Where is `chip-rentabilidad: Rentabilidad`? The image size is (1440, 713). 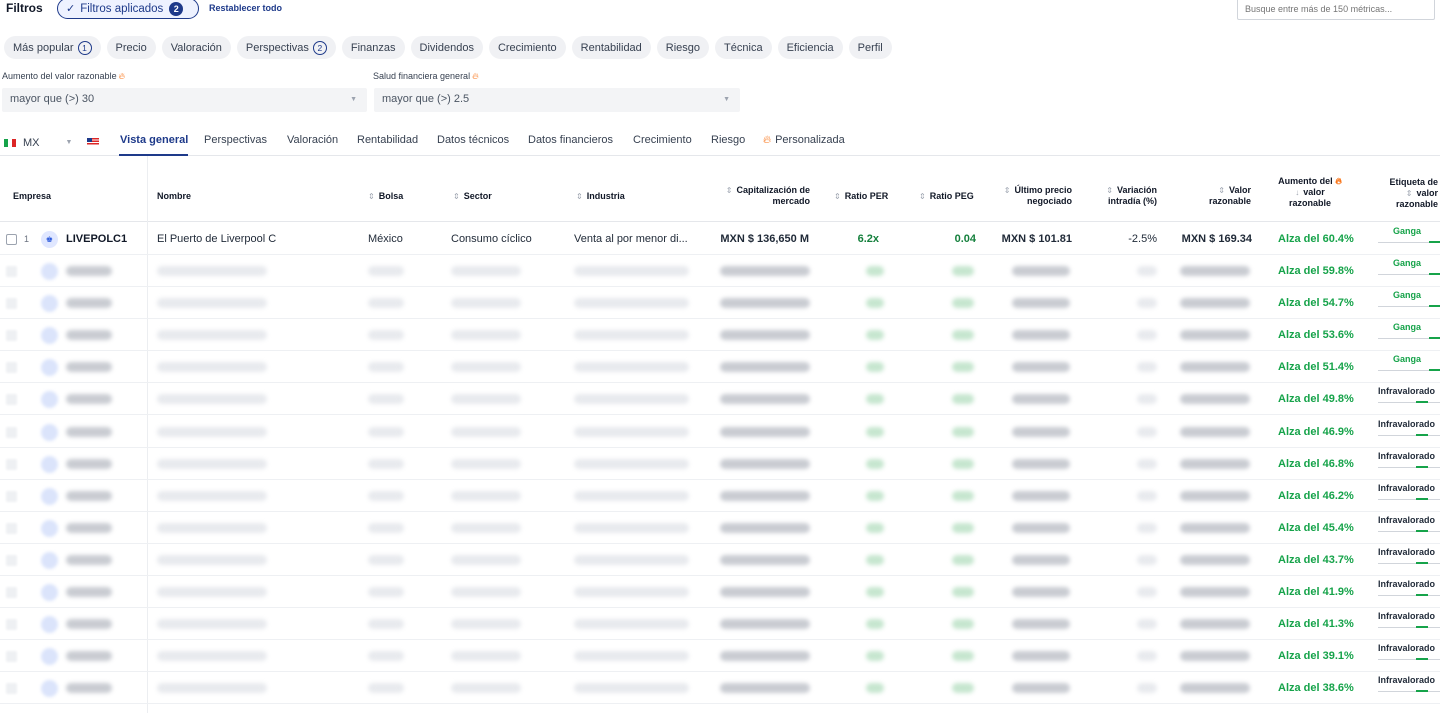
chip-rentabilidad: Rentabilidad is located at coordinates (611, 47).